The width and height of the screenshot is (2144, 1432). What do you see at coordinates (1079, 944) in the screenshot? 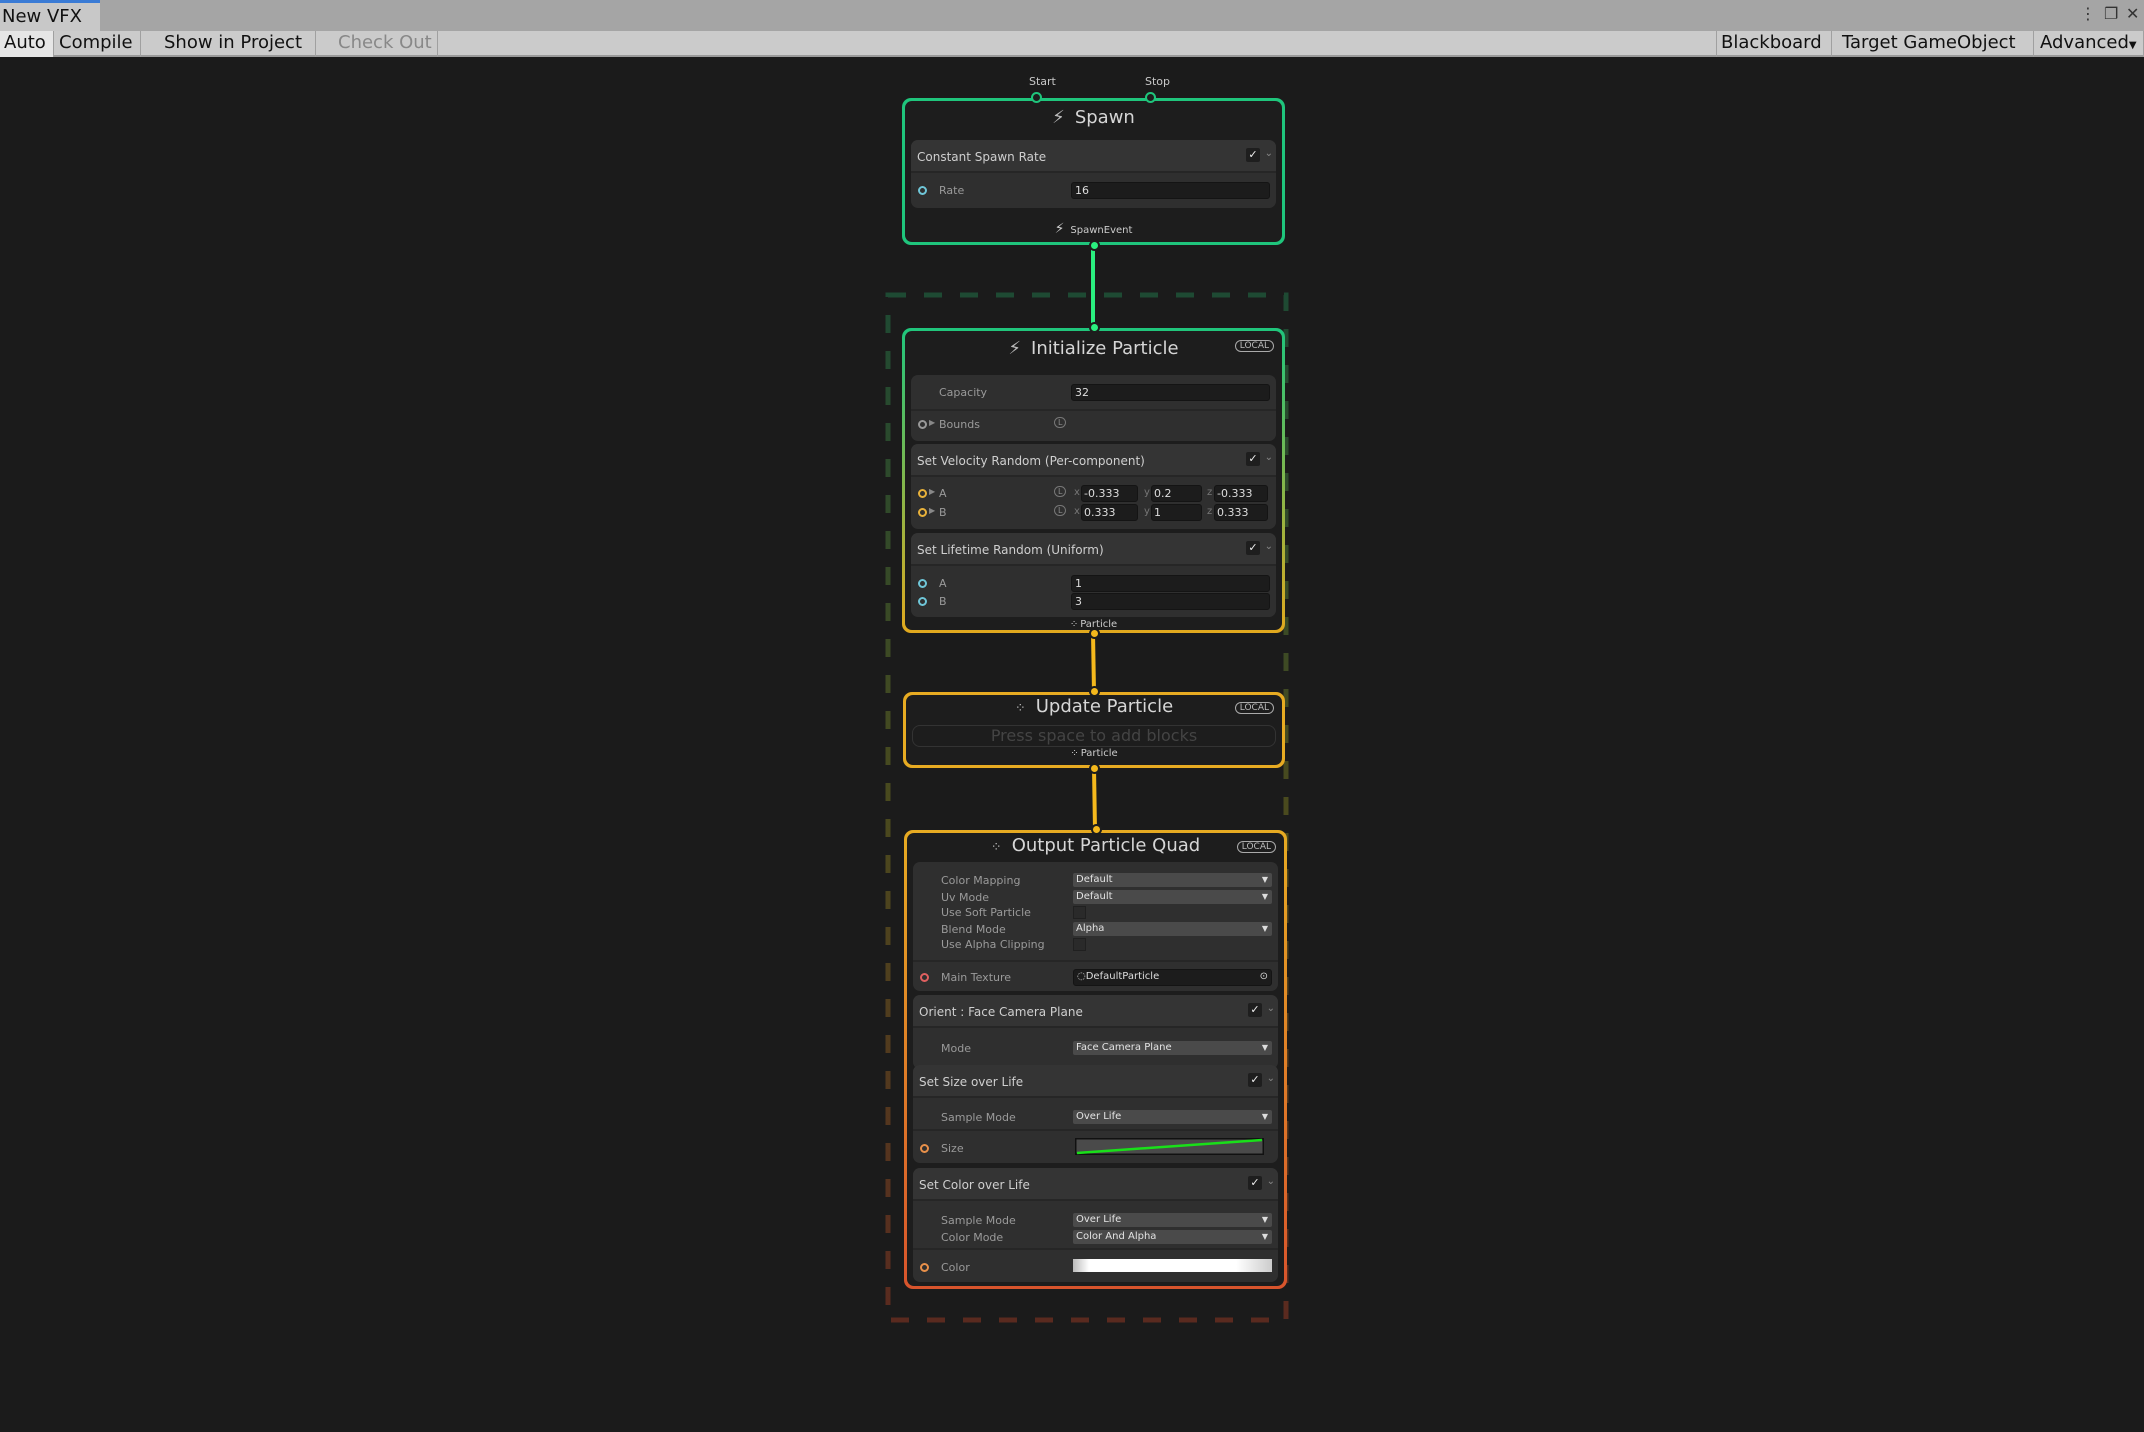
I see `alpha-clipping-checkbox` at bounding box center [1079, 944].